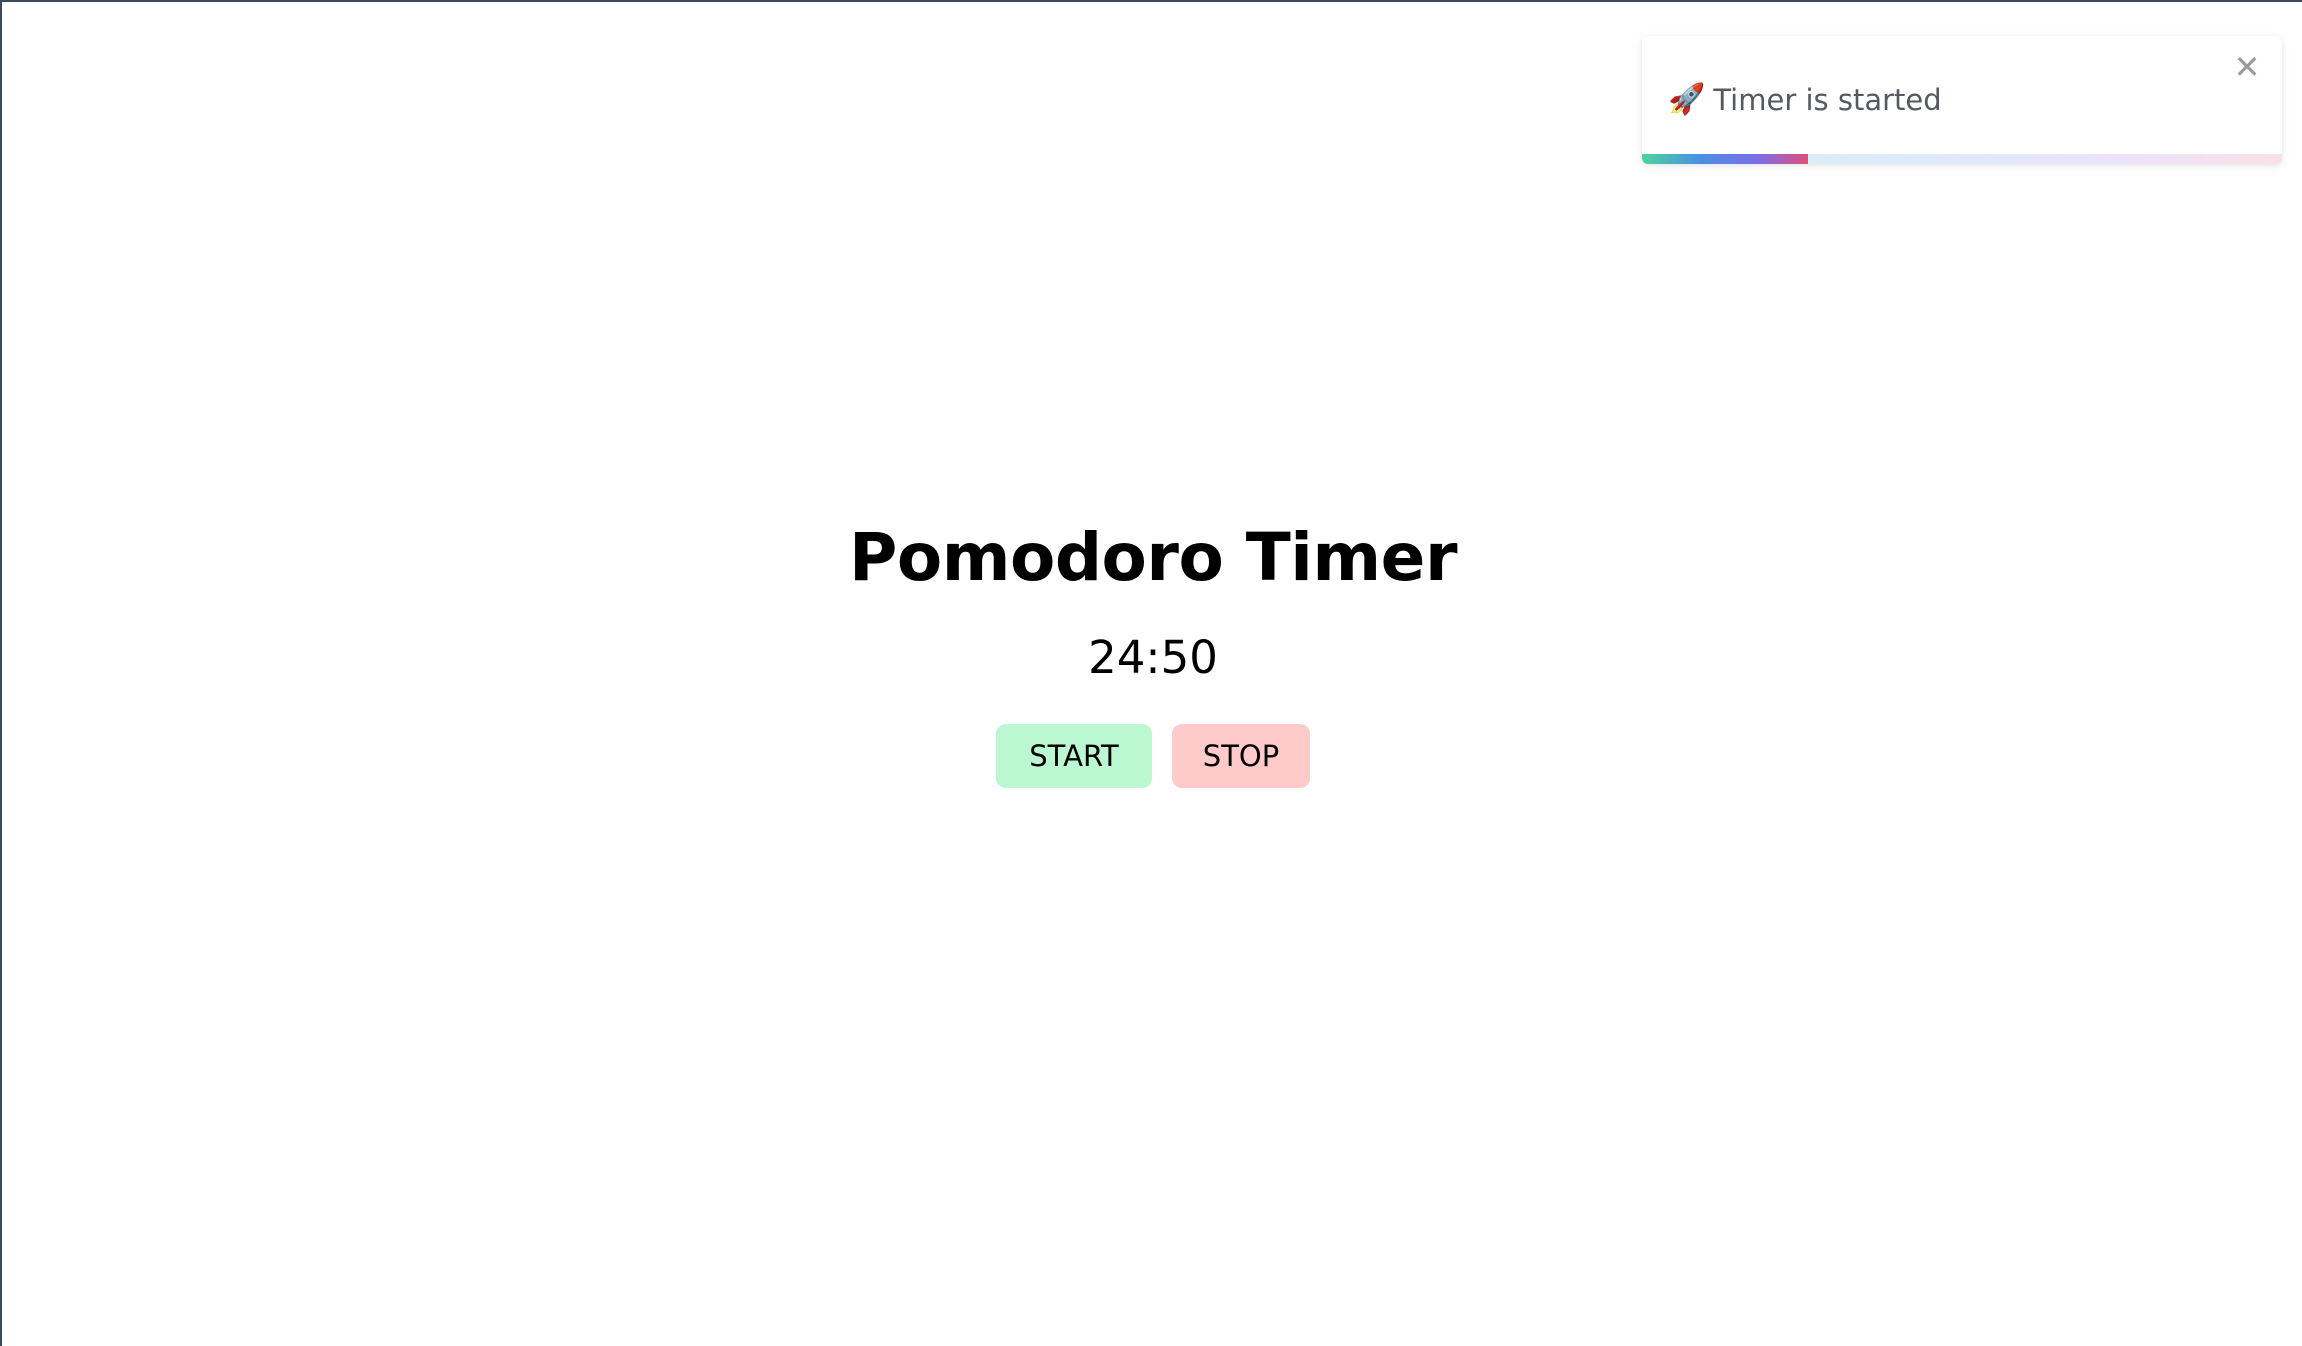 Image resolution: width=2302 pixels, height=1346 pixels. What do you see at coordinates (1241, 756) in the screenshot?
I see `stop-button: STOP` at bounding box center [1241, 756].